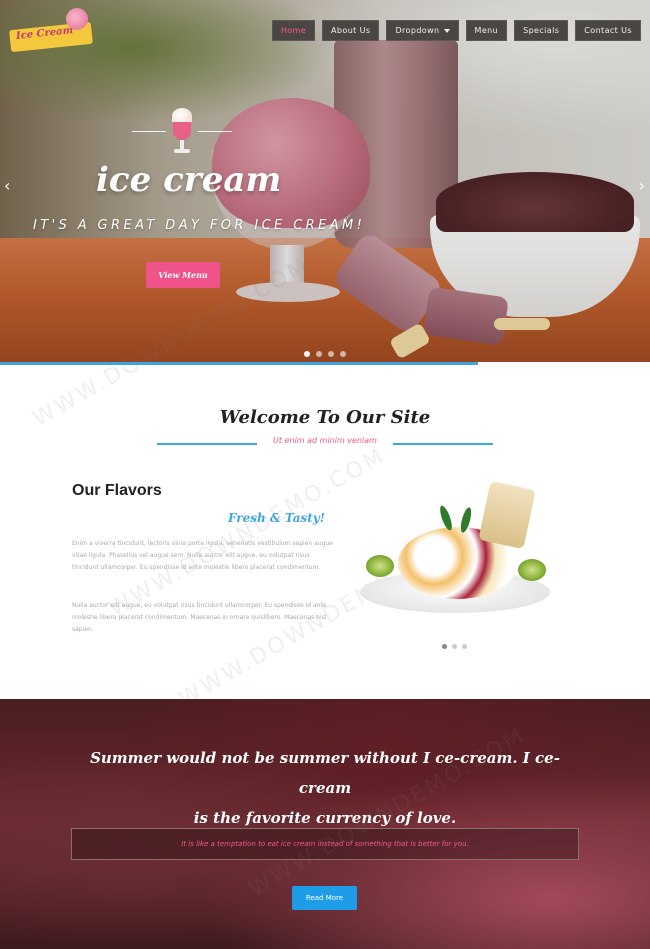 This screenshot has width=650, height=949. What do you see at coordinates (247, 532) in the screenshot?
I see `watermark: WWW.DOWNDEMO.COM` at bounding box center [247, 532].